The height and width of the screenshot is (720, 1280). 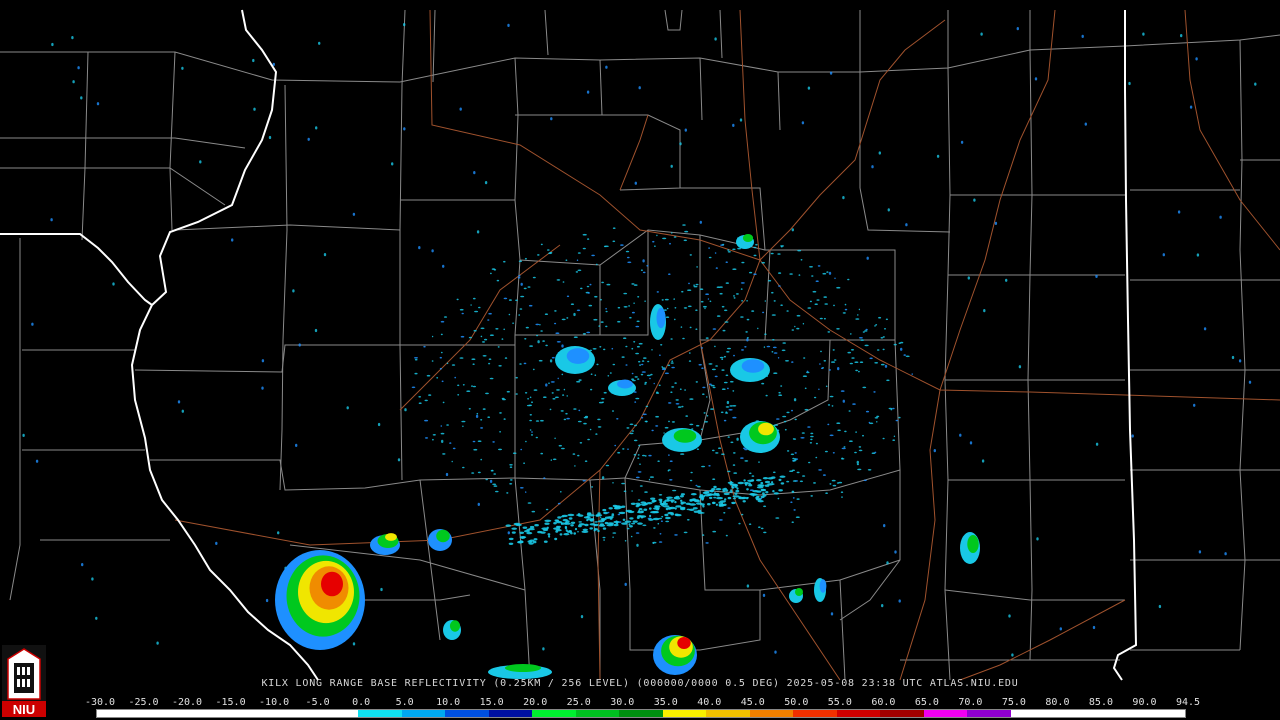 I want to click on scale-label: 25.0, so click(x=578, y=702).